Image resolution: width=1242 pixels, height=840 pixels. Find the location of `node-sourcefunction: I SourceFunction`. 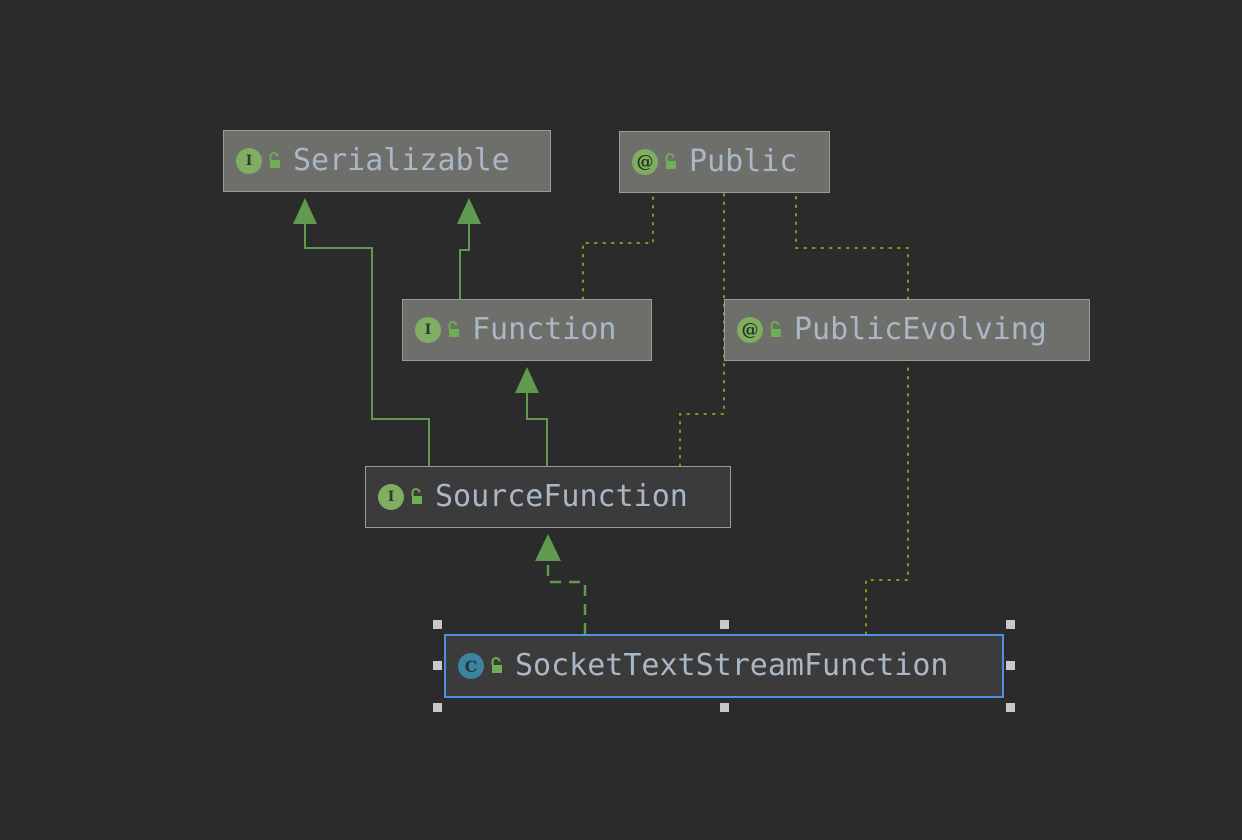

node-sourcefunction: I SourceFunction is located at coordinates (548, 497).